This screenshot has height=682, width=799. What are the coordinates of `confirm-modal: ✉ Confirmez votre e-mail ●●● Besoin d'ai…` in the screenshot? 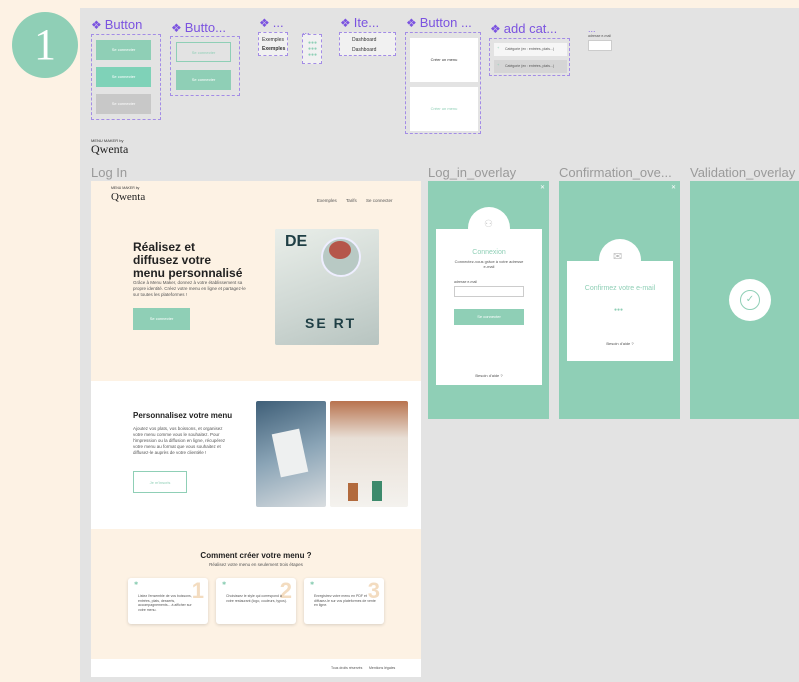 It's located at (620, 300).